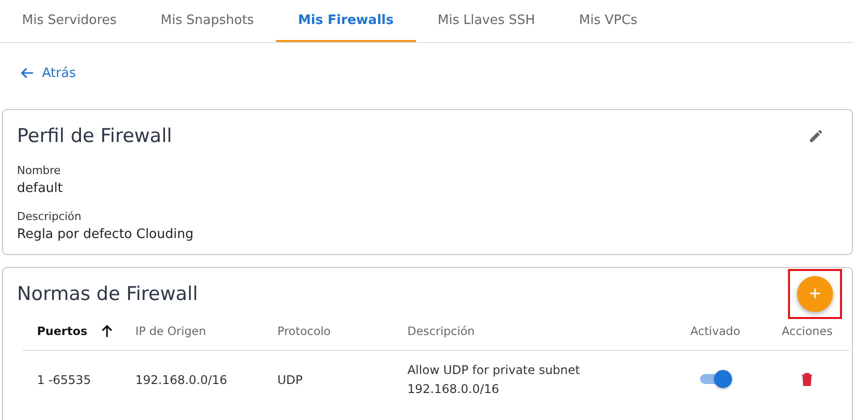 Image resolution: width=853 pixels, height=420 pixels. Describe the element at coordinates (94, 136) in the screenshot. I see `card-title: Perfil de Firewall` at that location.